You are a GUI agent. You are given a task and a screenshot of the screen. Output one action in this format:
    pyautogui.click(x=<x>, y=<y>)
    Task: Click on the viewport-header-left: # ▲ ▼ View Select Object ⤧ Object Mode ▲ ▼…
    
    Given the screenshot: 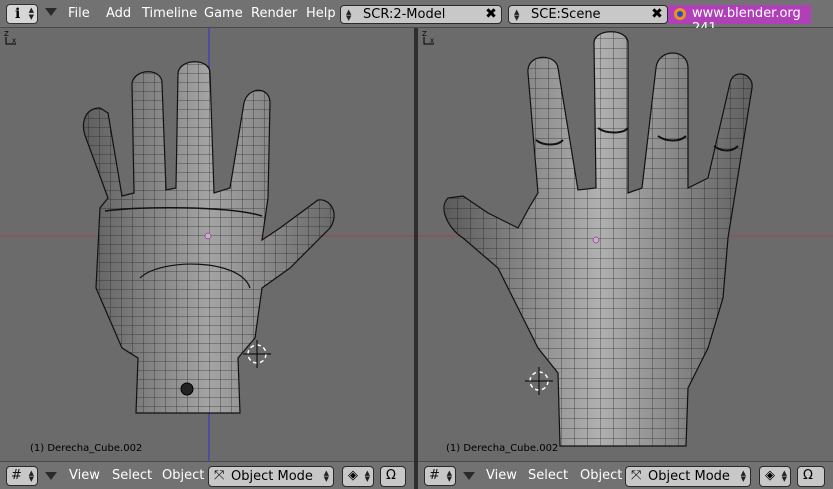 What is the action you would take?
    pyautogui.click(x=207, y=475)
    